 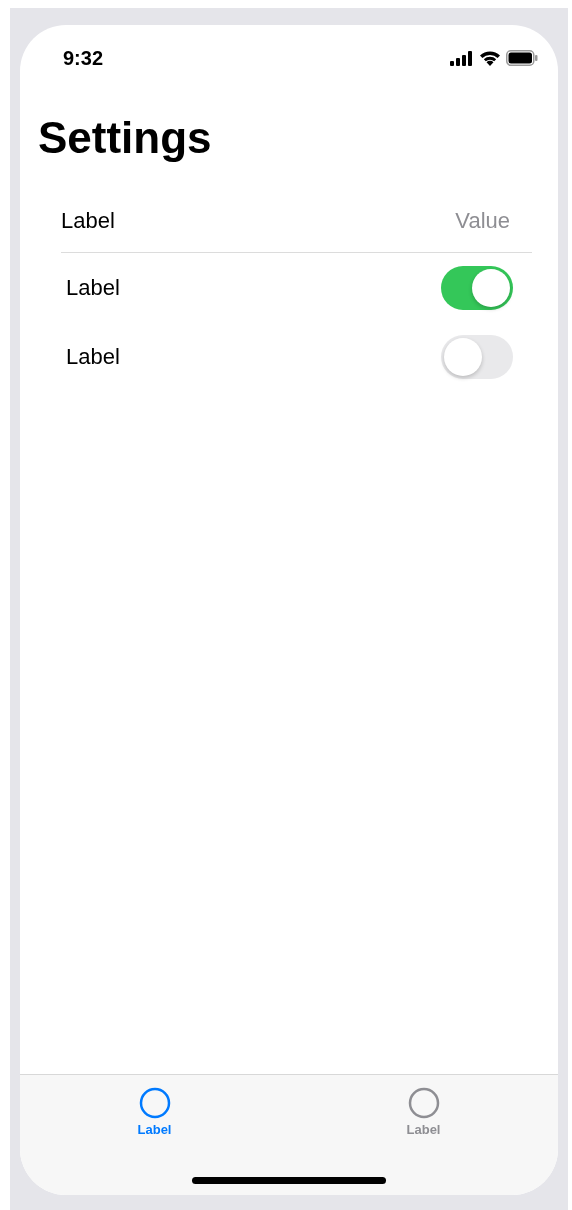 What do you see at coordinates (482, 220) in the screenshot?
I see `row-value: Value` at bounding box center [482, 220].